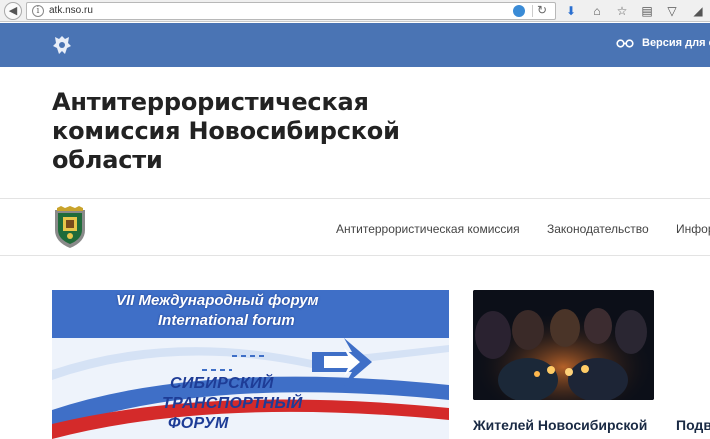  I want to click on nav-item-information: Информ, so click(693, 229).